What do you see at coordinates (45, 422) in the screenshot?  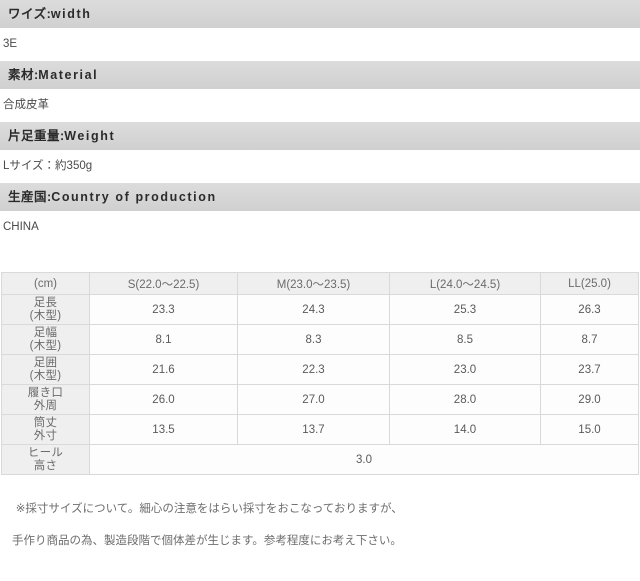 I see `row-header-line-1: 筒丈` at bounding box center [45, 422].